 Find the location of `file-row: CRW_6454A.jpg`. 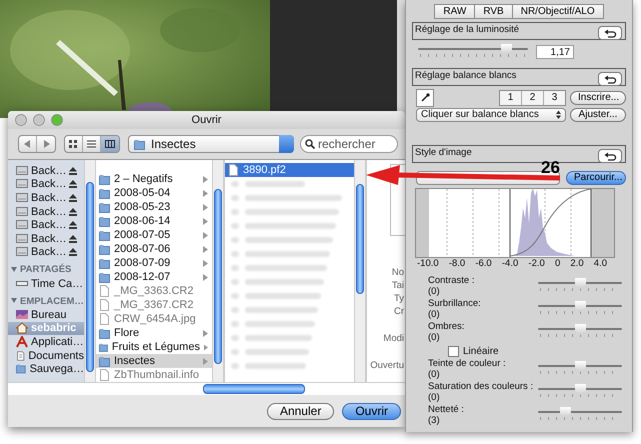

file-row: CRW_6454A.jpg is located at coordinates (154, 319).